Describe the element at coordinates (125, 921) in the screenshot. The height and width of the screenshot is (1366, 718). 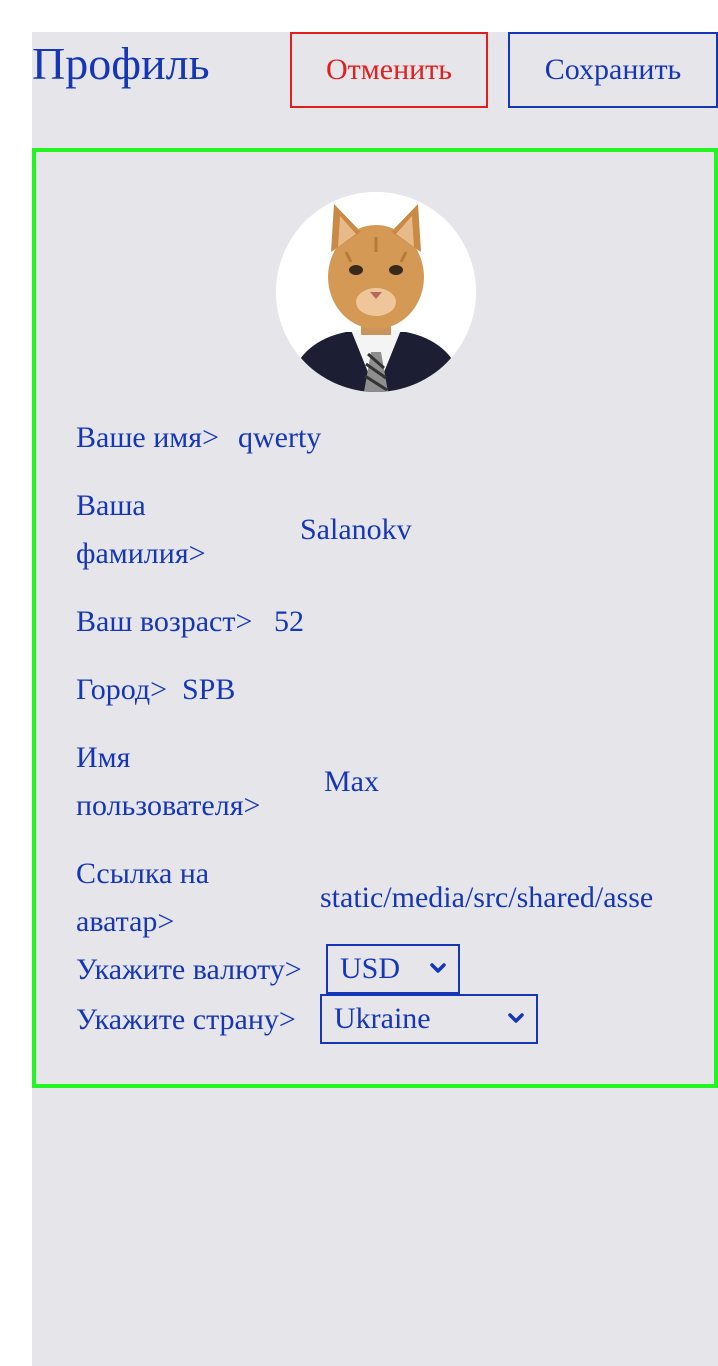
I see `avatar-link-label-line2: аватар>` at that location.